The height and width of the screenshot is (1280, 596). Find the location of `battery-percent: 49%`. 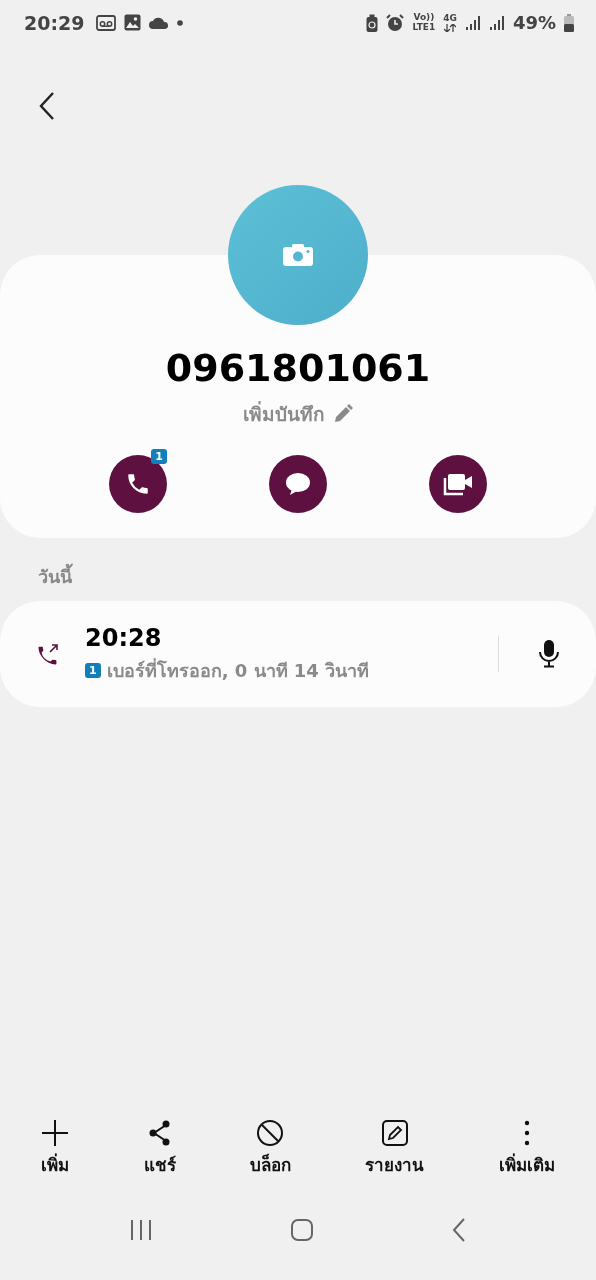

battery-percent: 49% is located at coordinates (534, 22).